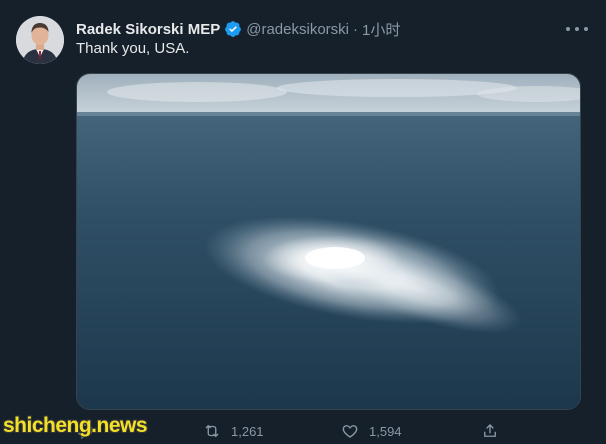 The width and height of the screenshot is (606, 444). I want to click on retweet-icon, so click(212, 431).